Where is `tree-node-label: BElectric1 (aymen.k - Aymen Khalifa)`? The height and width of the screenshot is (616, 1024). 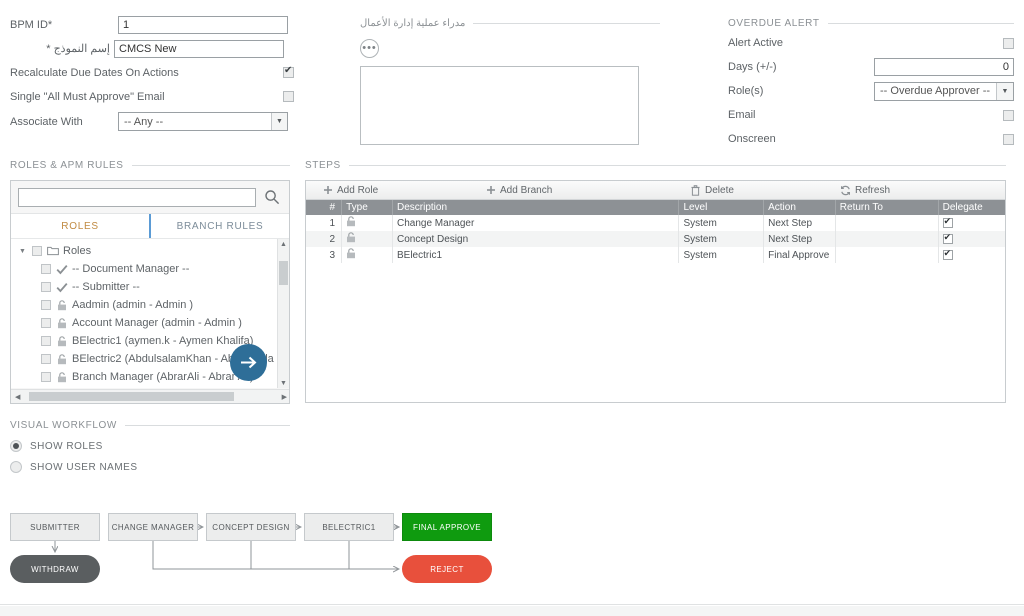
tree-node-label: BElectric1 (aymen.k - Aymen Khalifa) is located at coordinates (163, 341).